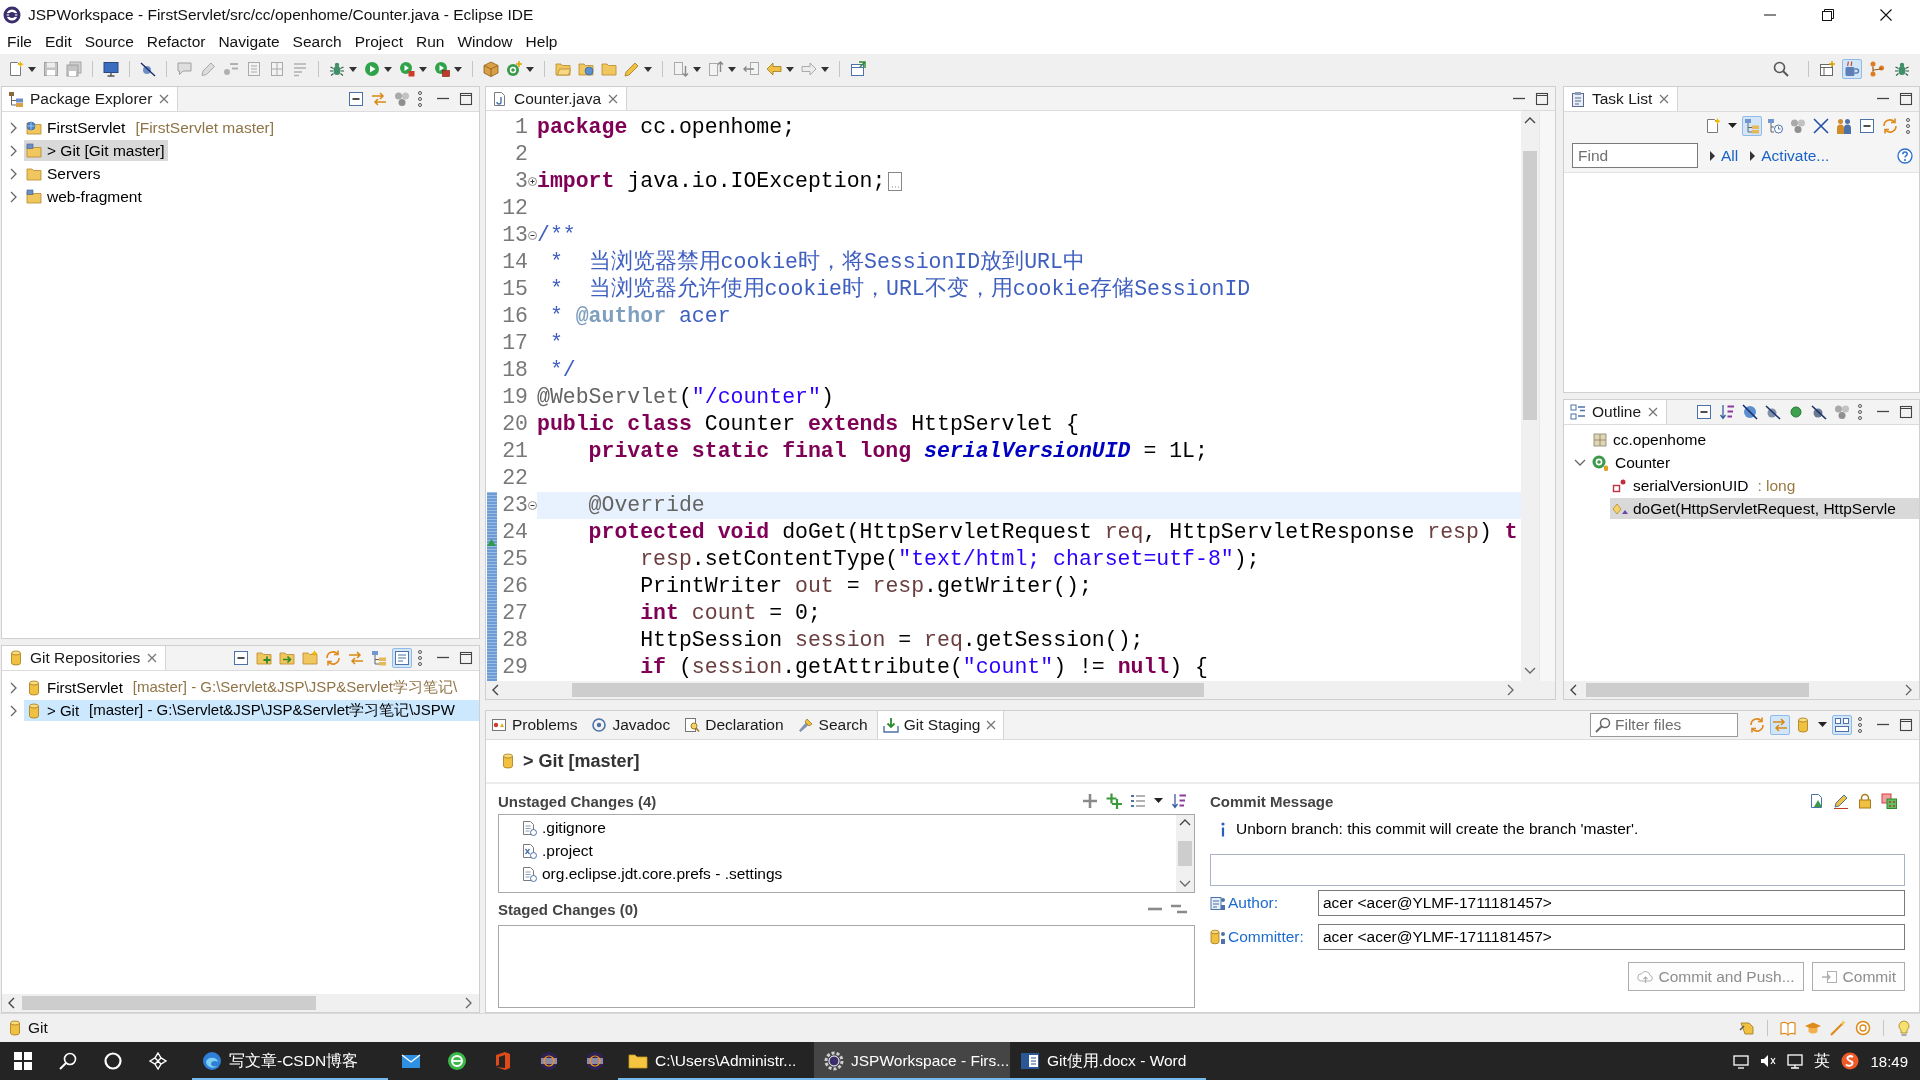 The height and width of the screenshot is (1080, 1920). What do you see at coordinates (751, 69) in the screenshot?
I see `arrow-left-document-icon` at bounding box center [751, 69].